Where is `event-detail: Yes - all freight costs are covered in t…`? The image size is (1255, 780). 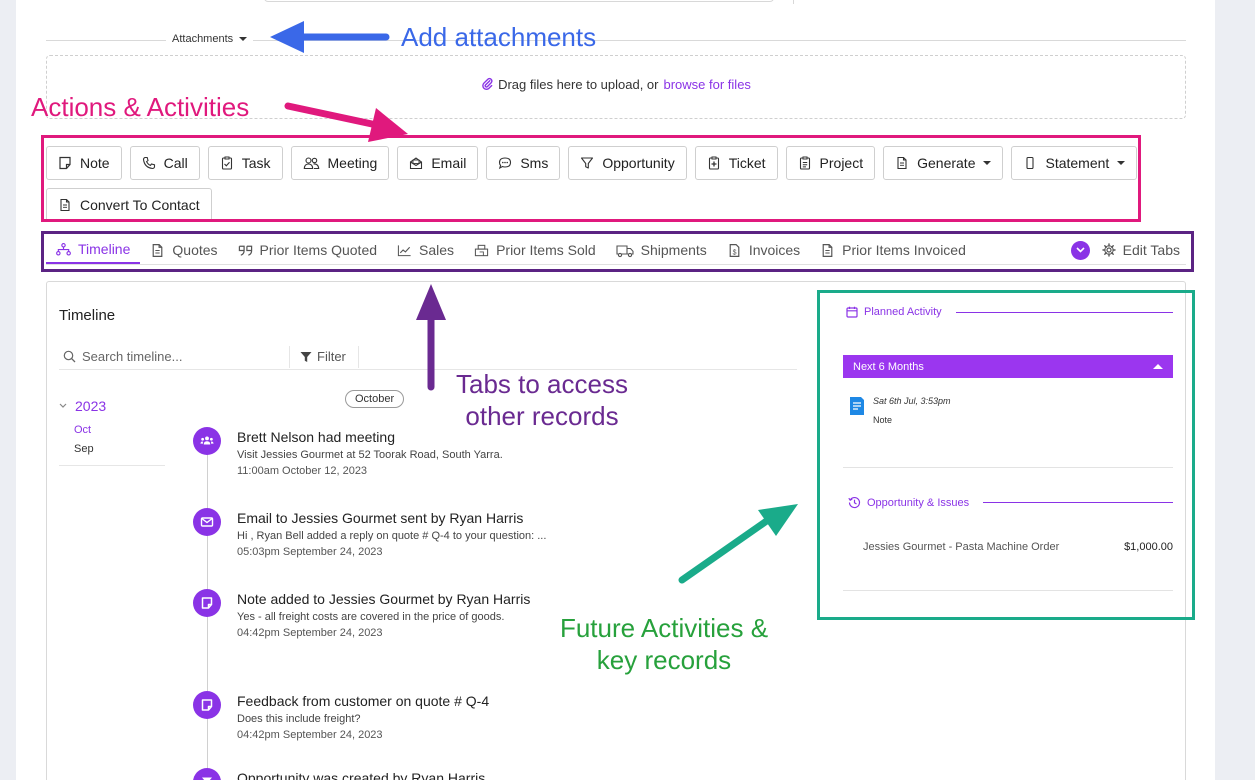 event-detail: Yes - all freight costs are covered in t… is located at coordinates (371, 617).